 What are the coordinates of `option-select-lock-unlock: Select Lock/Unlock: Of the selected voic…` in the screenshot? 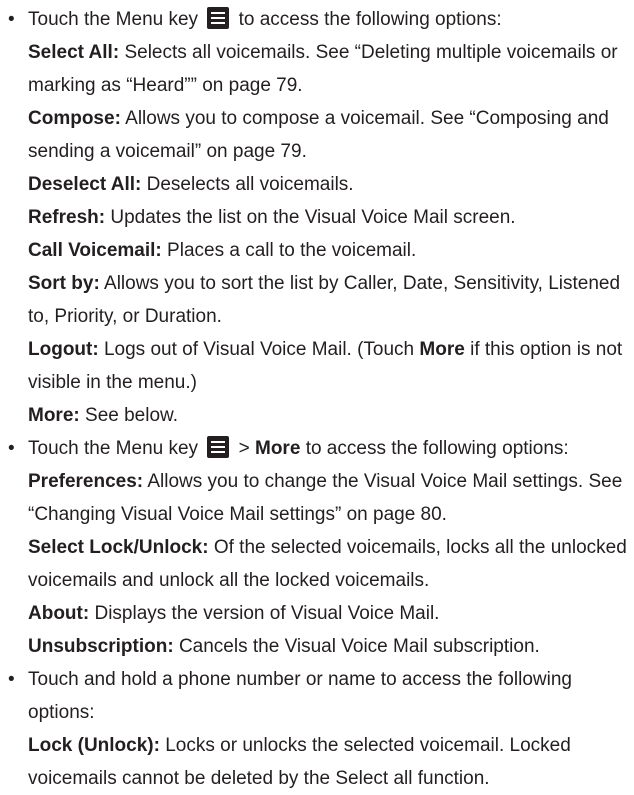 It's located at (327, 564).